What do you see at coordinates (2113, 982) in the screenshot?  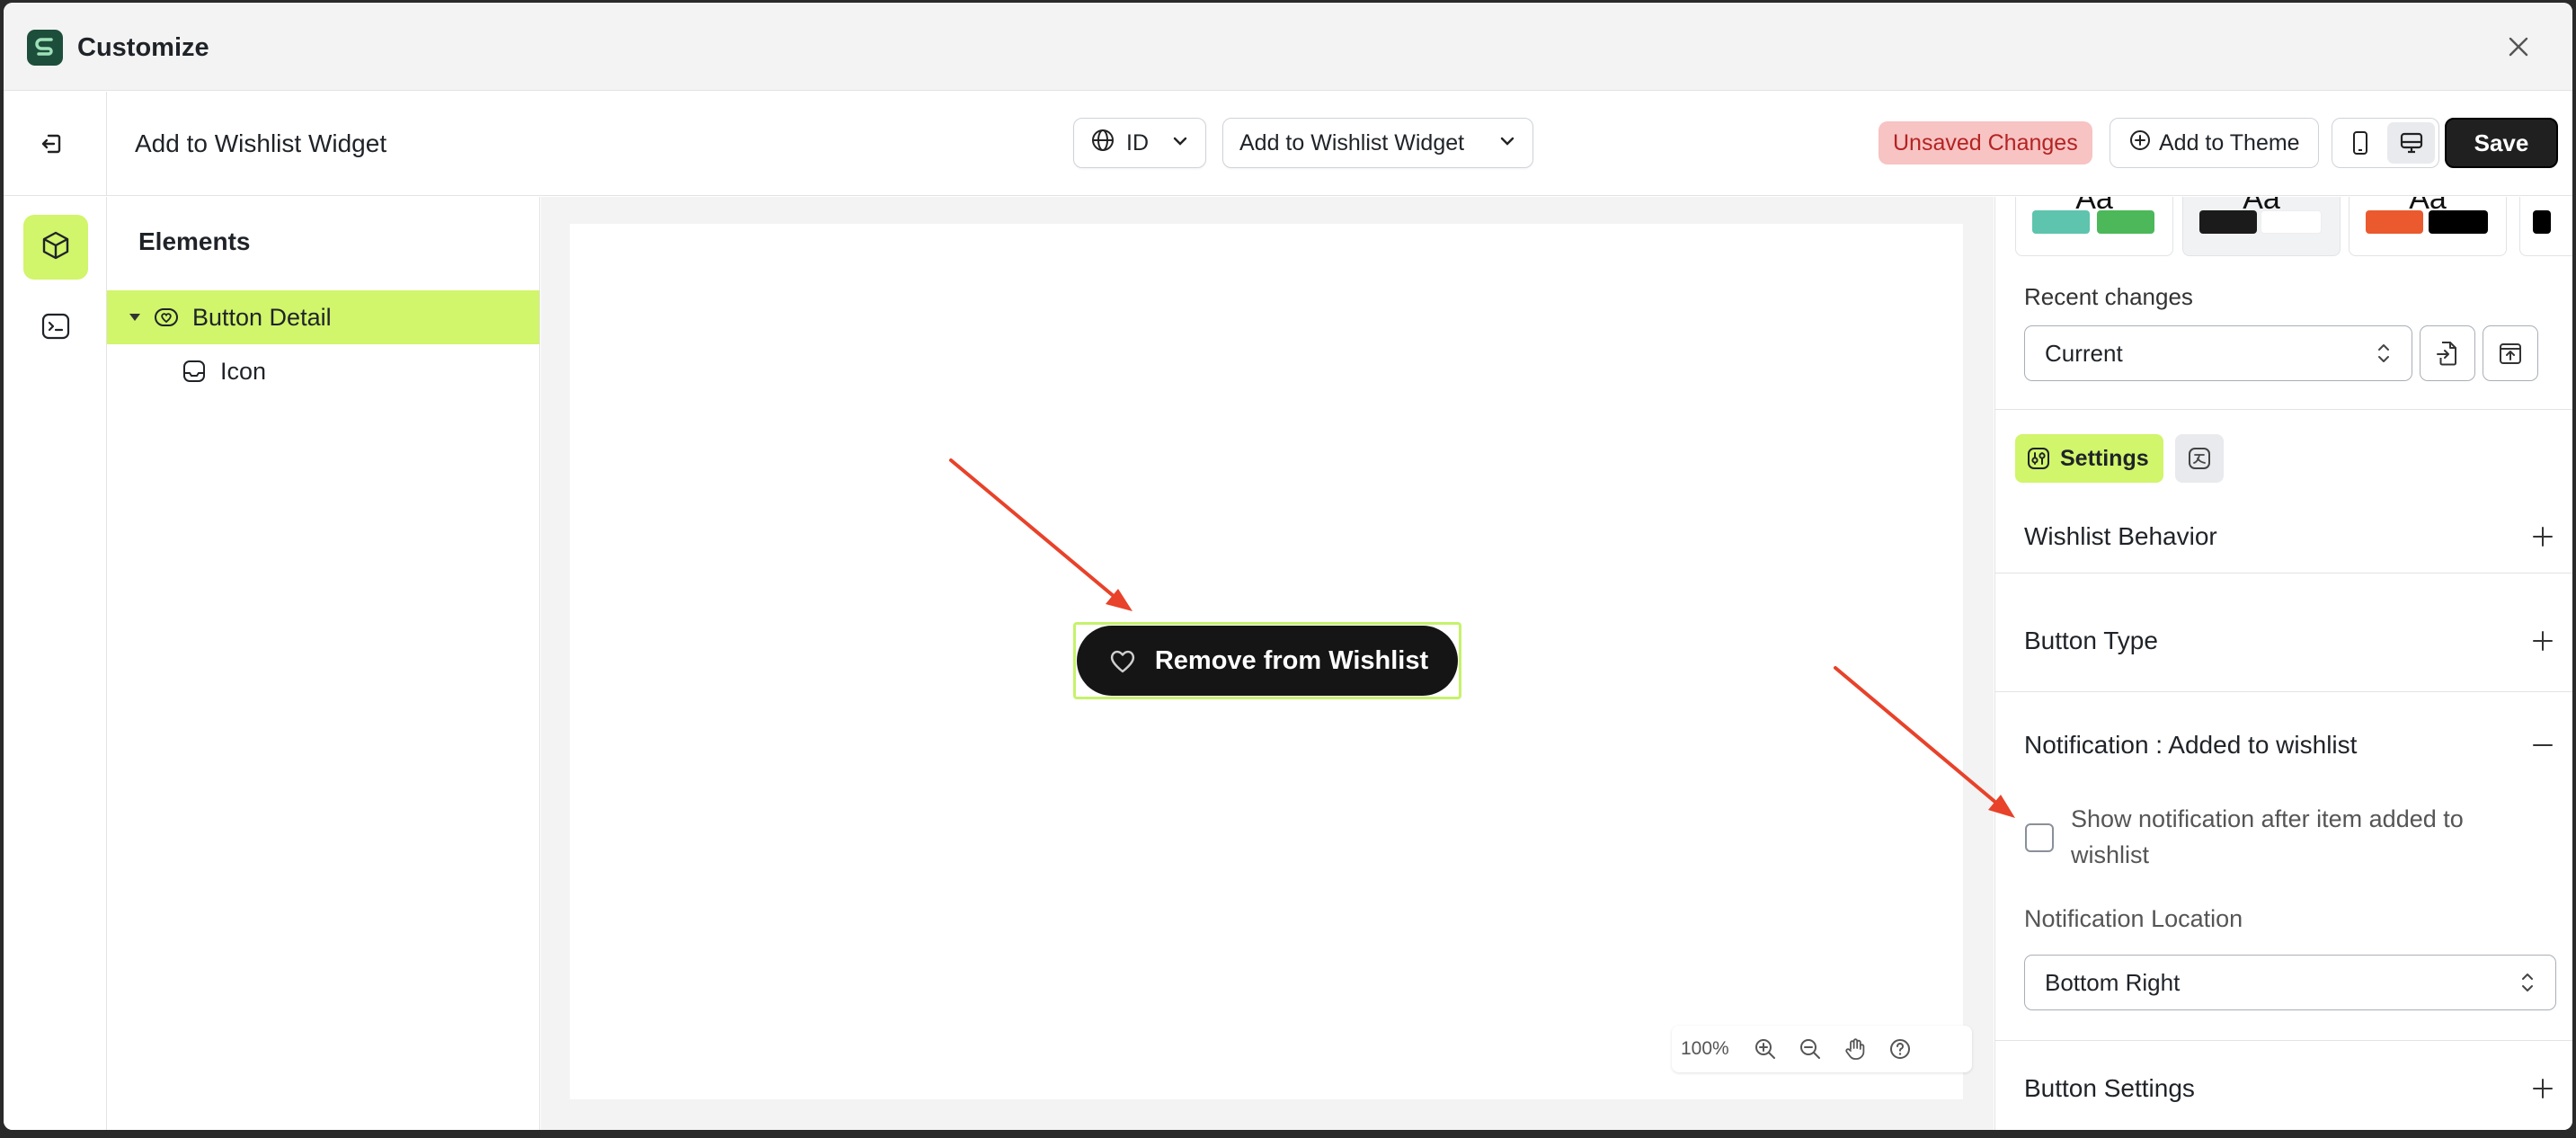 I see `notification-location-value: Bottom Right` at bounding box center [2113, 982].